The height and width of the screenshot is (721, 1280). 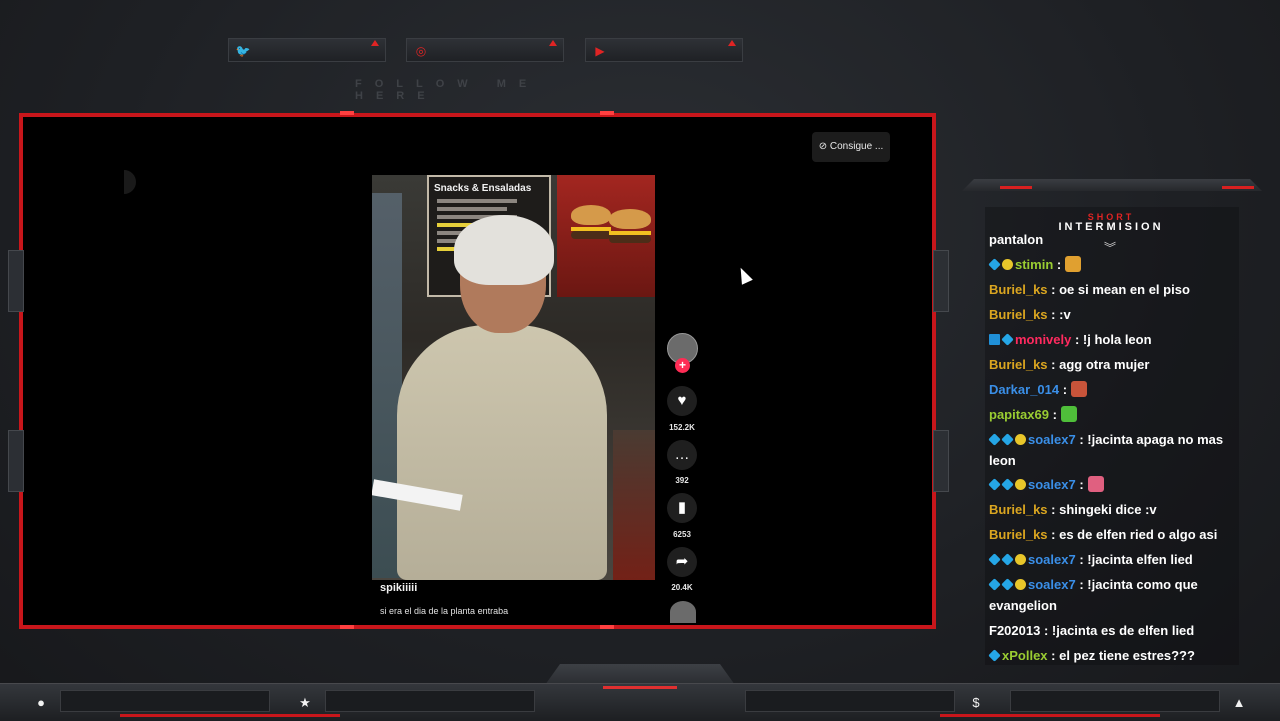 What do you see at coordinates (682, 480) in the screenshot?
I see `comment-count: 392` at bounding box center [682, 480].